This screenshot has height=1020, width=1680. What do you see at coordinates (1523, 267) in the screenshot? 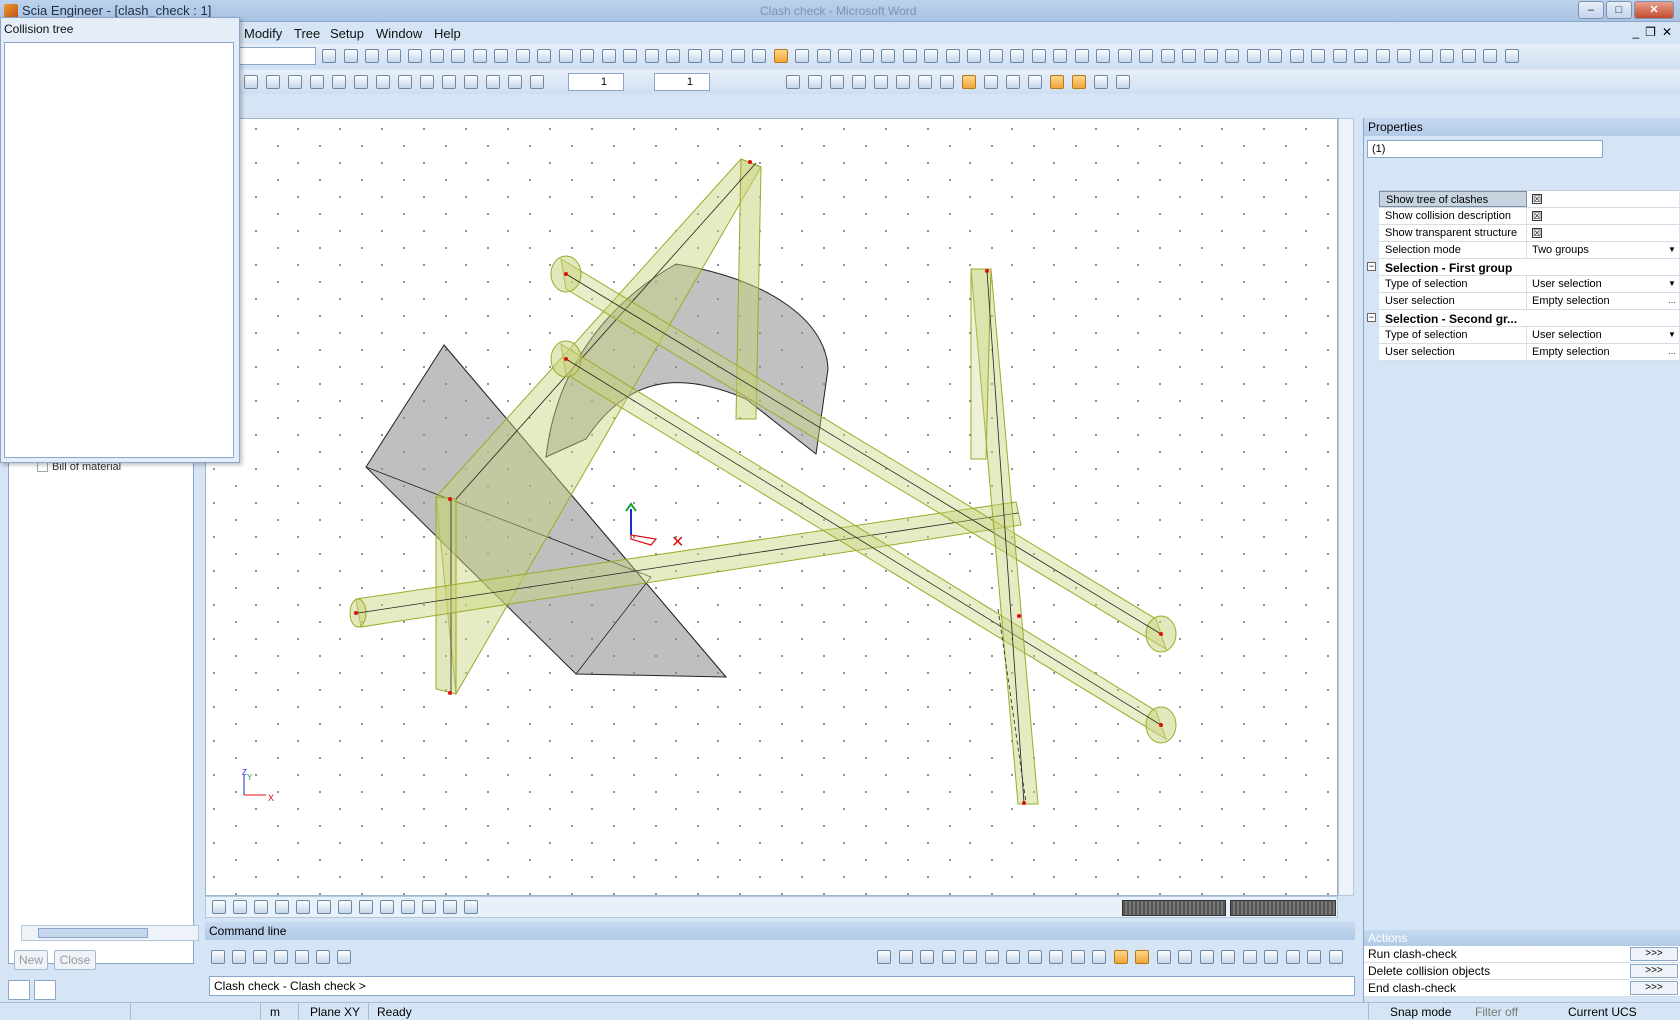
I see `property-group: Selection - First group −` at bounding box center [1523, 267].